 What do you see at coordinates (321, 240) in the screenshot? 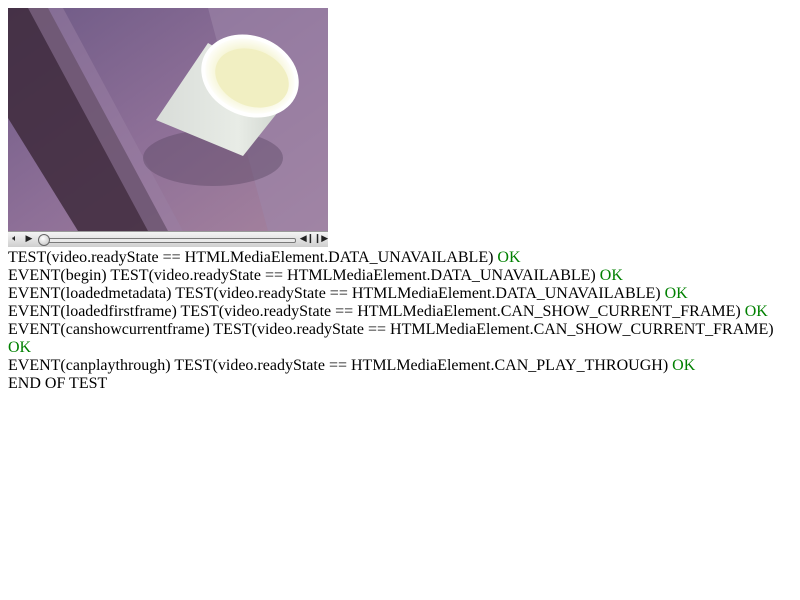
I see `seek-forward-icon: ❙▶` at bounding box center [321, 240].